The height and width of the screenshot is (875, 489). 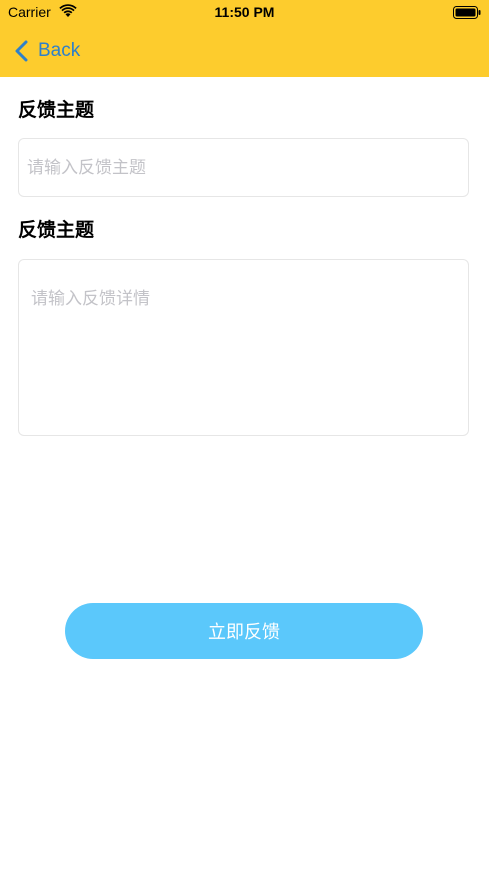 What do you see at coordinates (21, 51) in the screenshot?
I see `chevron-left-icon` at bounding box center [21, 51].